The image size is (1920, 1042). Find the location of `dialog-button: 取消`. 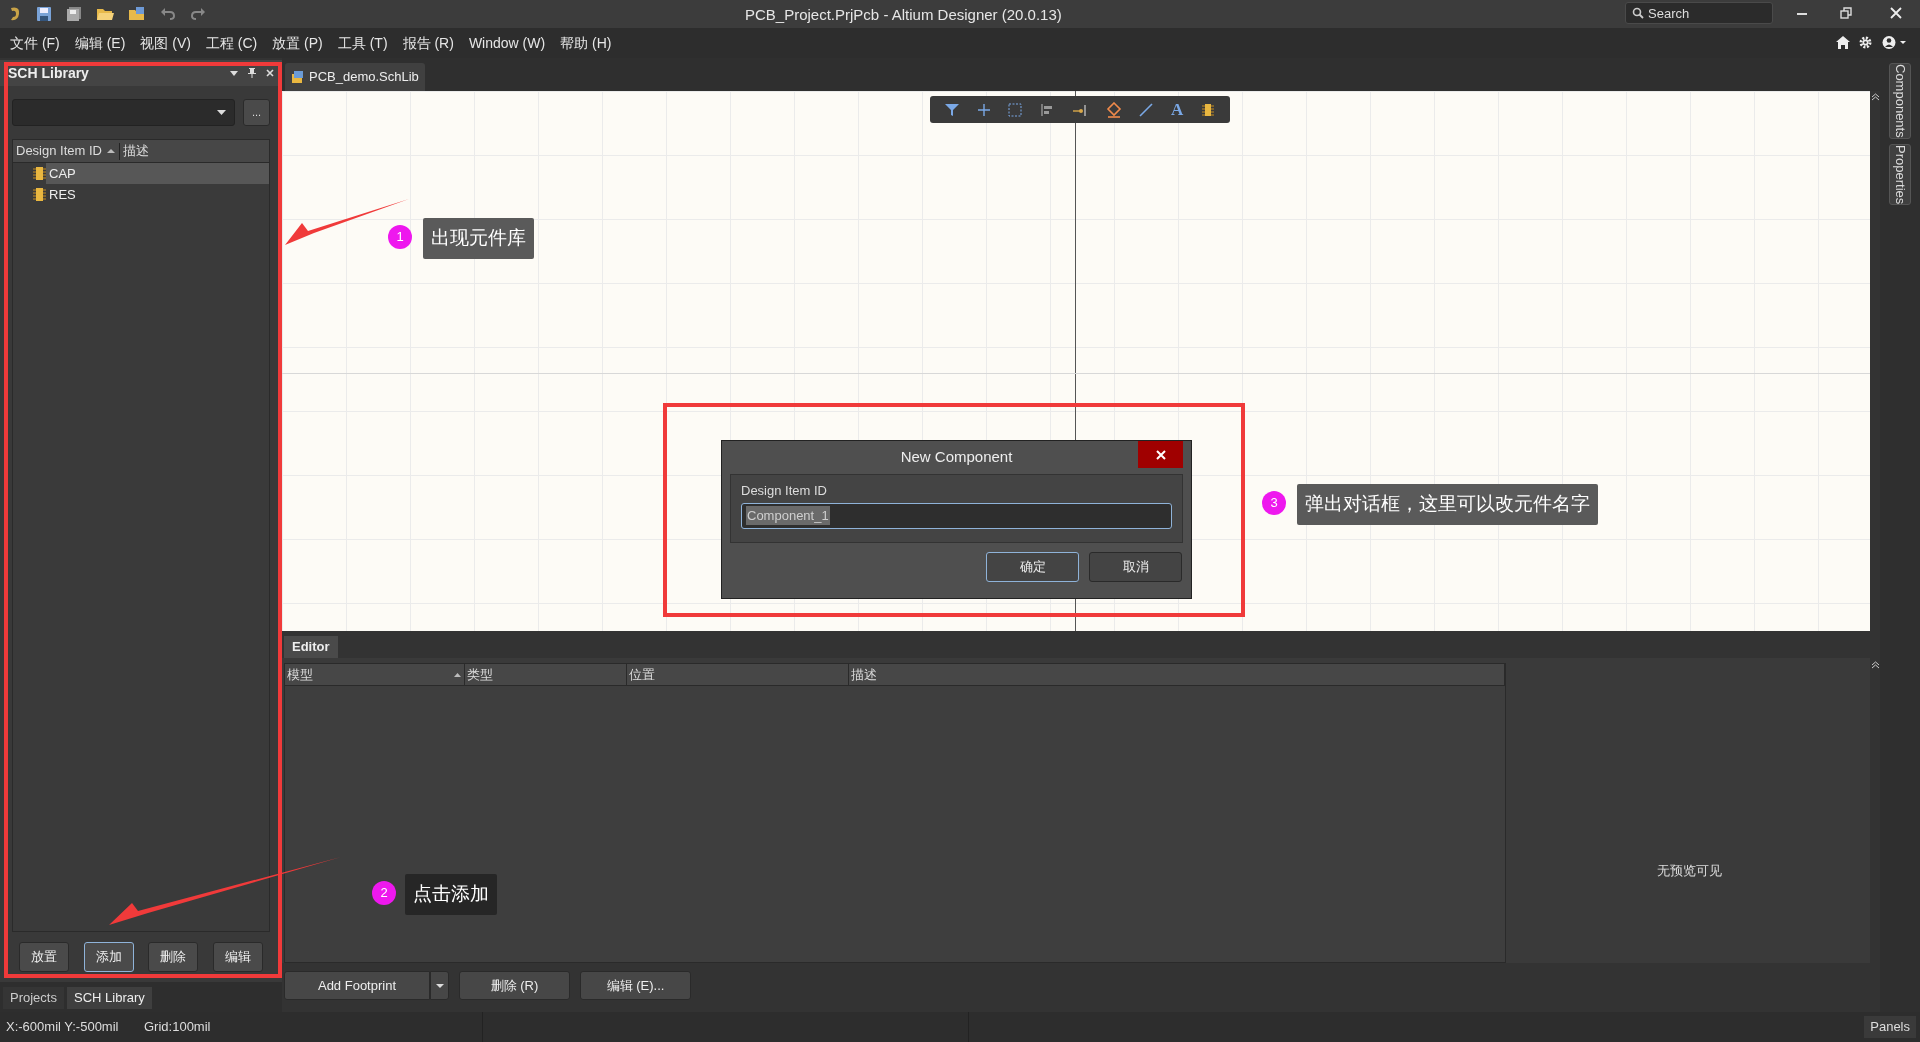

dialog-button: 取消 is located at coordinates (1135, 567).